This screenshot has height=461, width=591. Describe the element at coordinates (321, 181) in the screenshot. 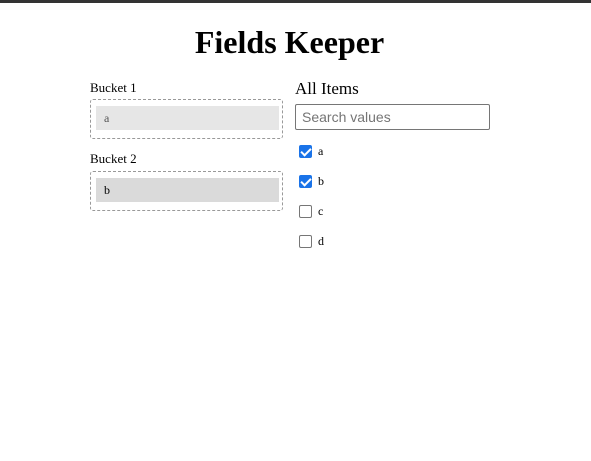

I see `item-label: b` at that location.